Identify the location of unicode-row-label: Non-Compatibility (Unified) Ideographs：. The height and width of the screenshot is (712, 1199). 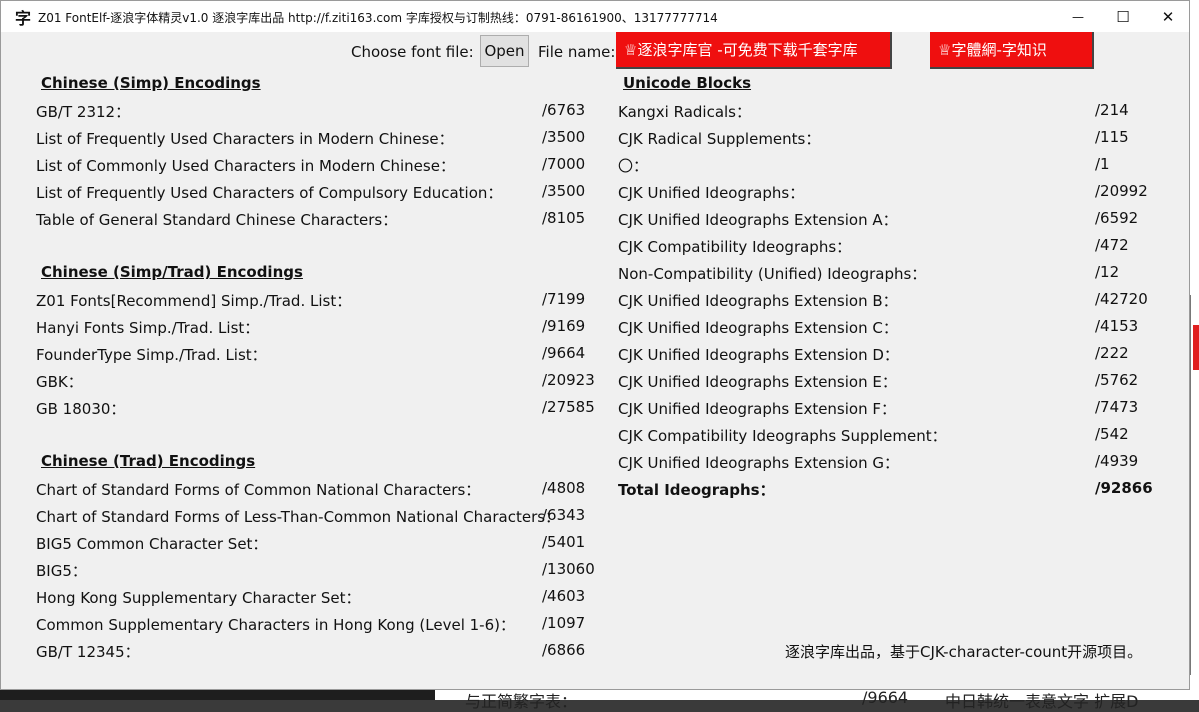
(772, 274).